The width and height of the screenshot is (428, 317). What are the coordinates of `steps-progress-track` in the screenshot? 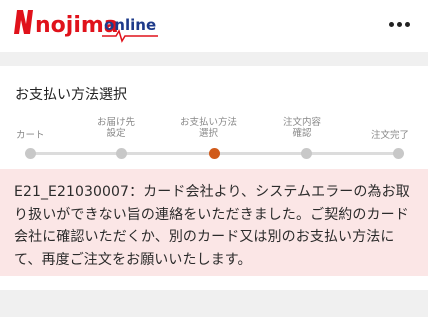 It's located at (214, 154).